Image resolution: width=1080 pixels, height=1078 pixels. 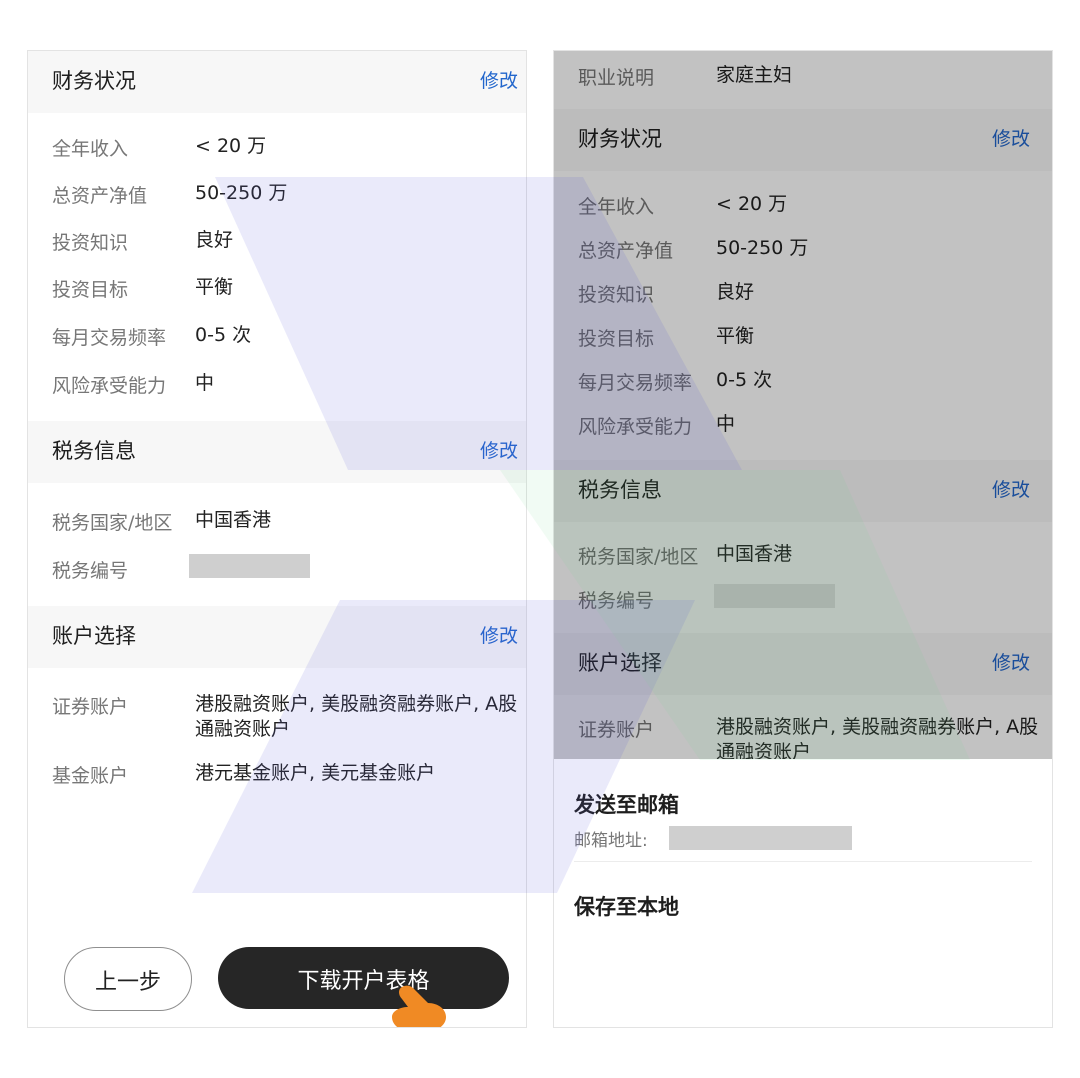 I want to click on download-form-button: 下载开户表格, so click(x=363, y=978).